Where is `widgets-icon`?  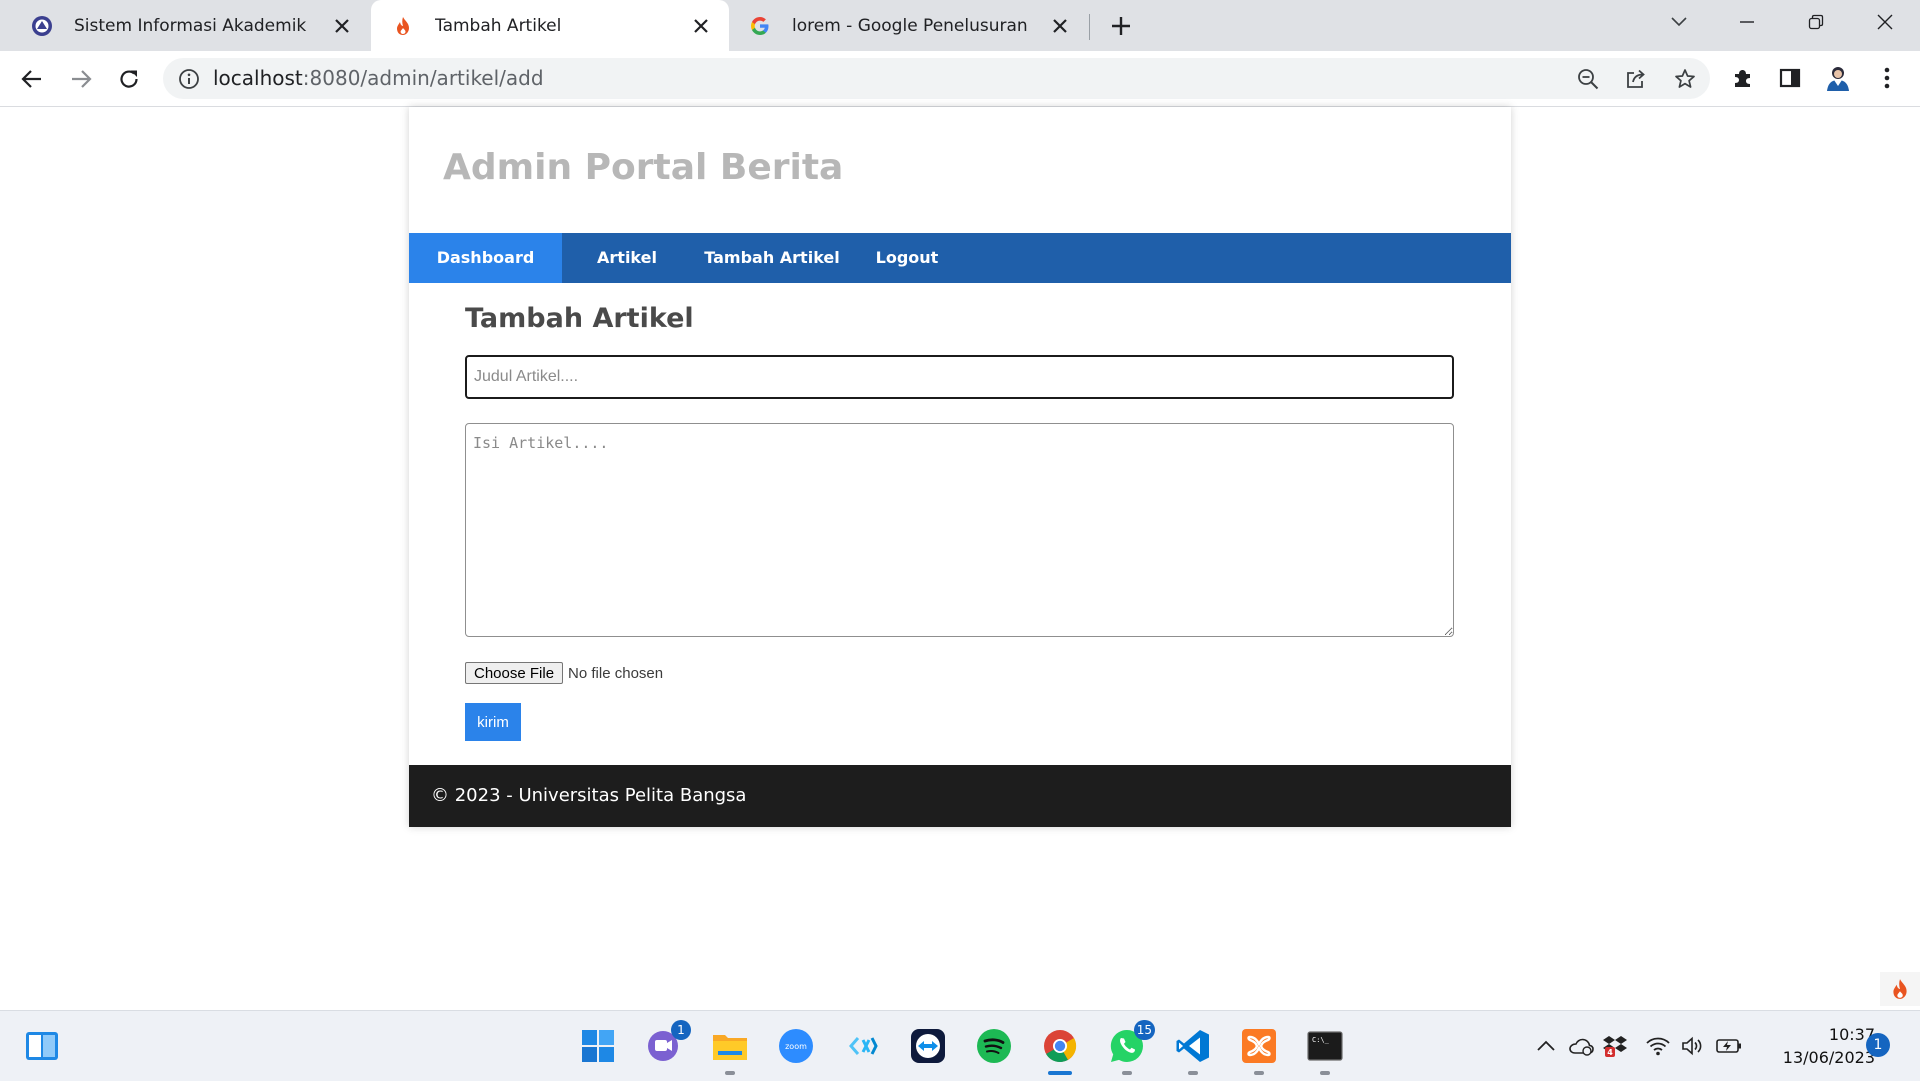 widgets-icon is located at coordinates (42, 1046).